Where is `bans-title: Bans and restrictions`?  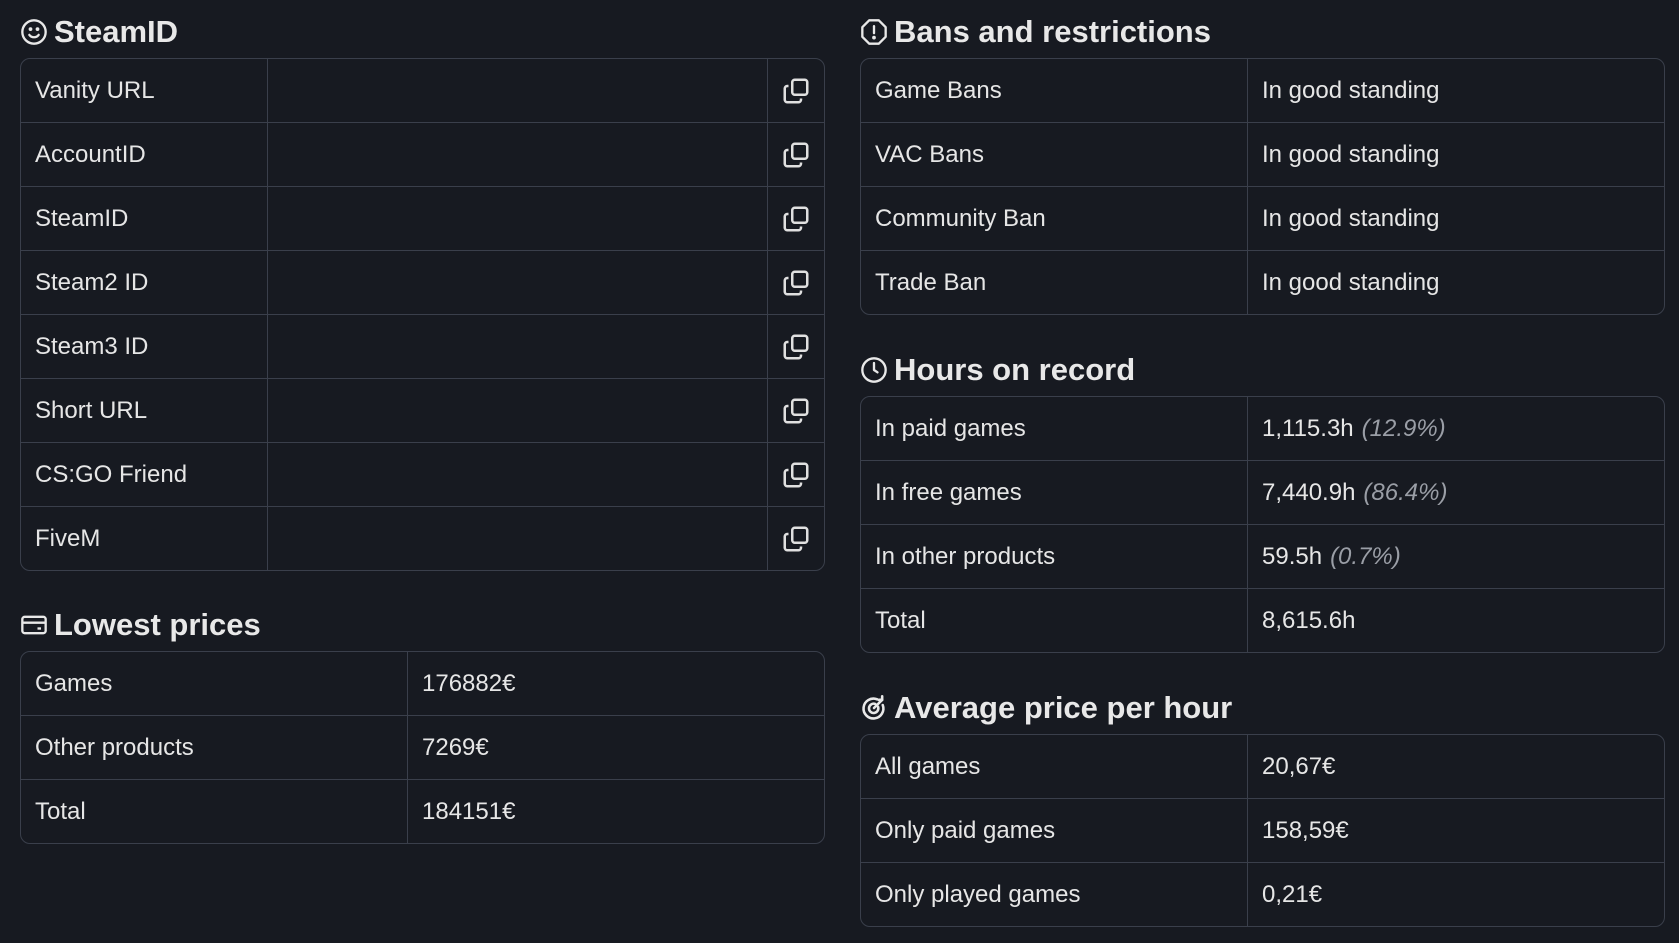 bans-title: Bans and restrictions is located at coordinates (1052, 31).